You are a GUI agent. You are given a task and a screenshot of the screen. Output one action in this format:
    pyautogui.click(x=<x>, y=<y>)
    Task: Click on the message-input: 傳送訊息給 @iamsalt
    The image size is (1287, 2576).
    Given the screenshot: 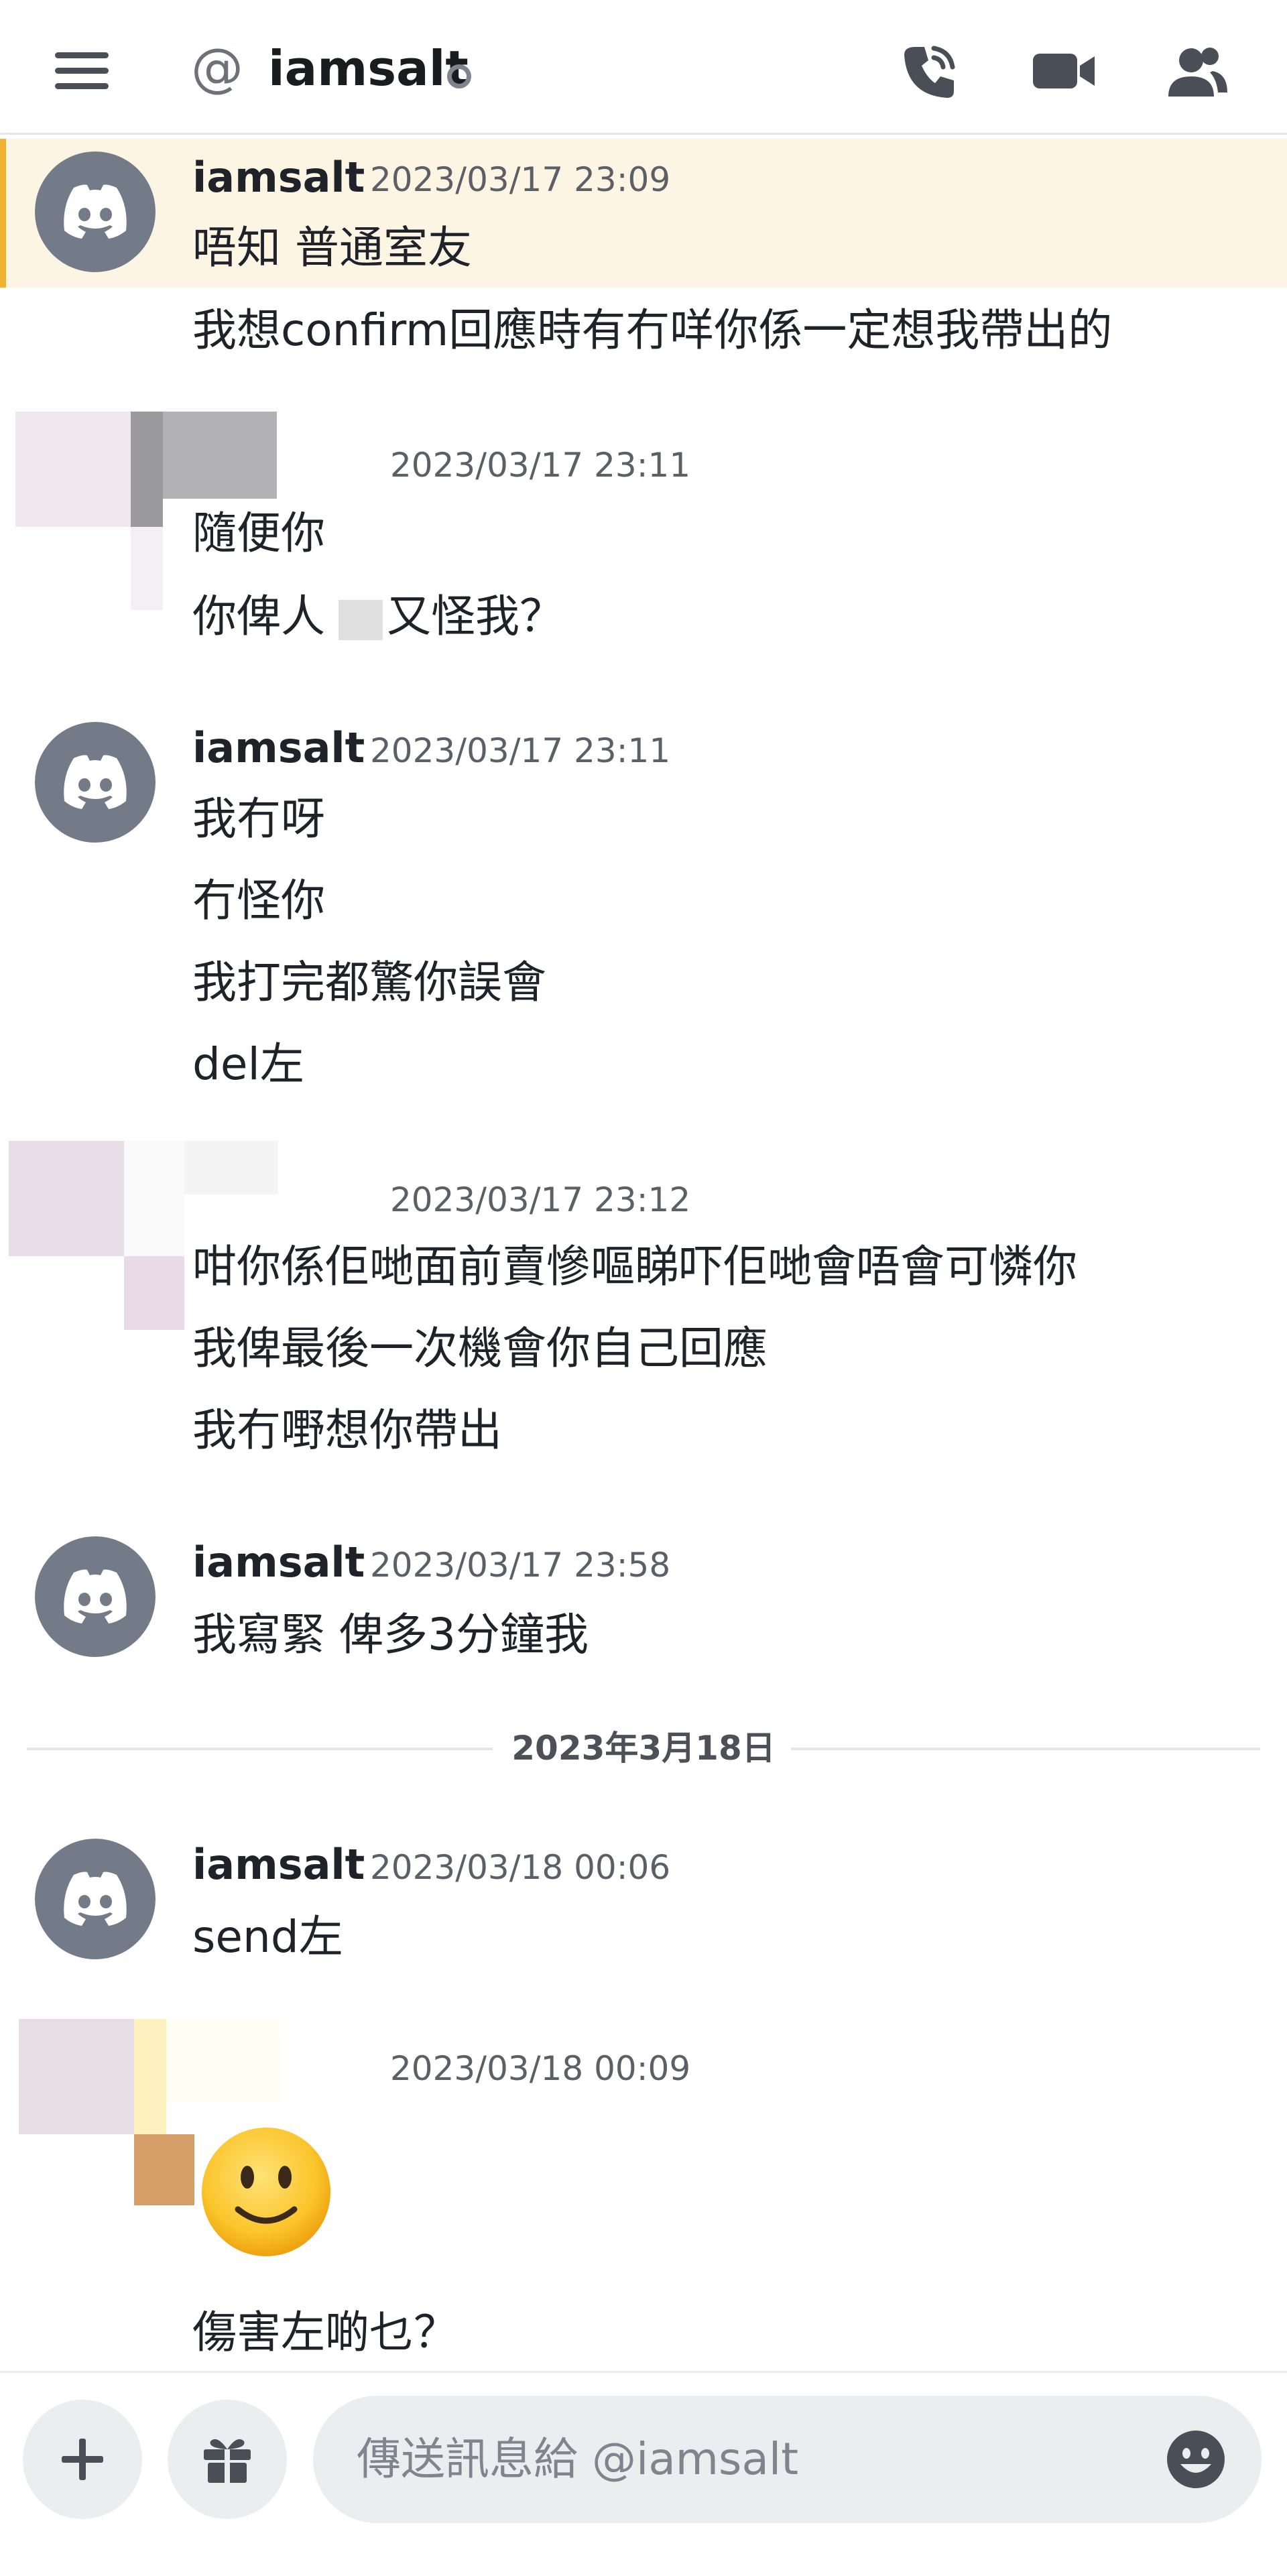 What is the action you would take?
    pyautogui.click(x=787, y=2459)
    